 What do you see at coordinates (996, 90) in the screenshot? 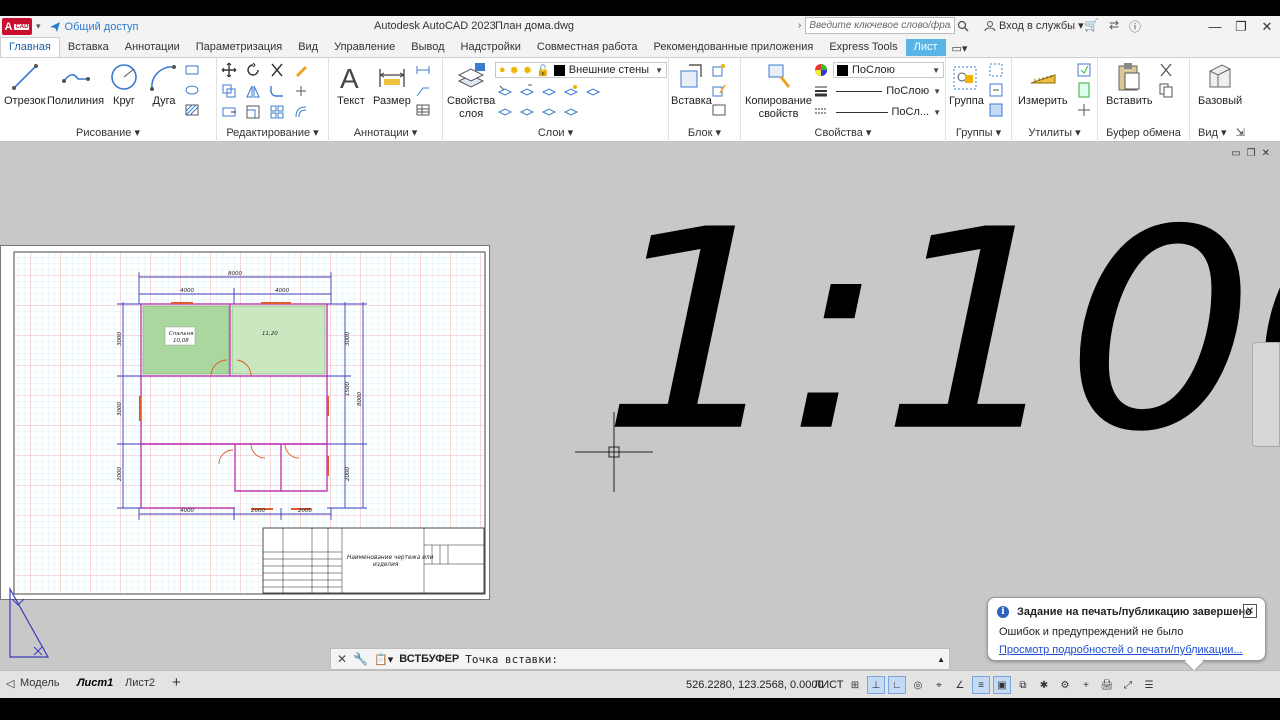
I see `group-edit-icon` at bounding box center [996, 90].